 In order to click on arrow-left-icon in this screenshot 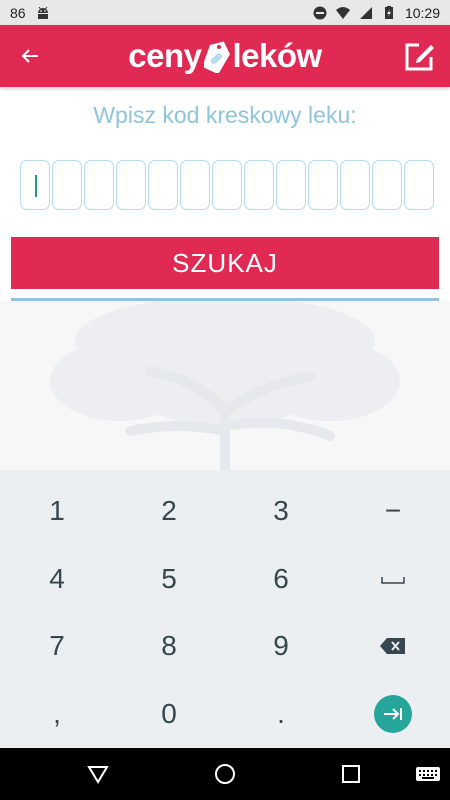, I will do `click(29, 56)`.